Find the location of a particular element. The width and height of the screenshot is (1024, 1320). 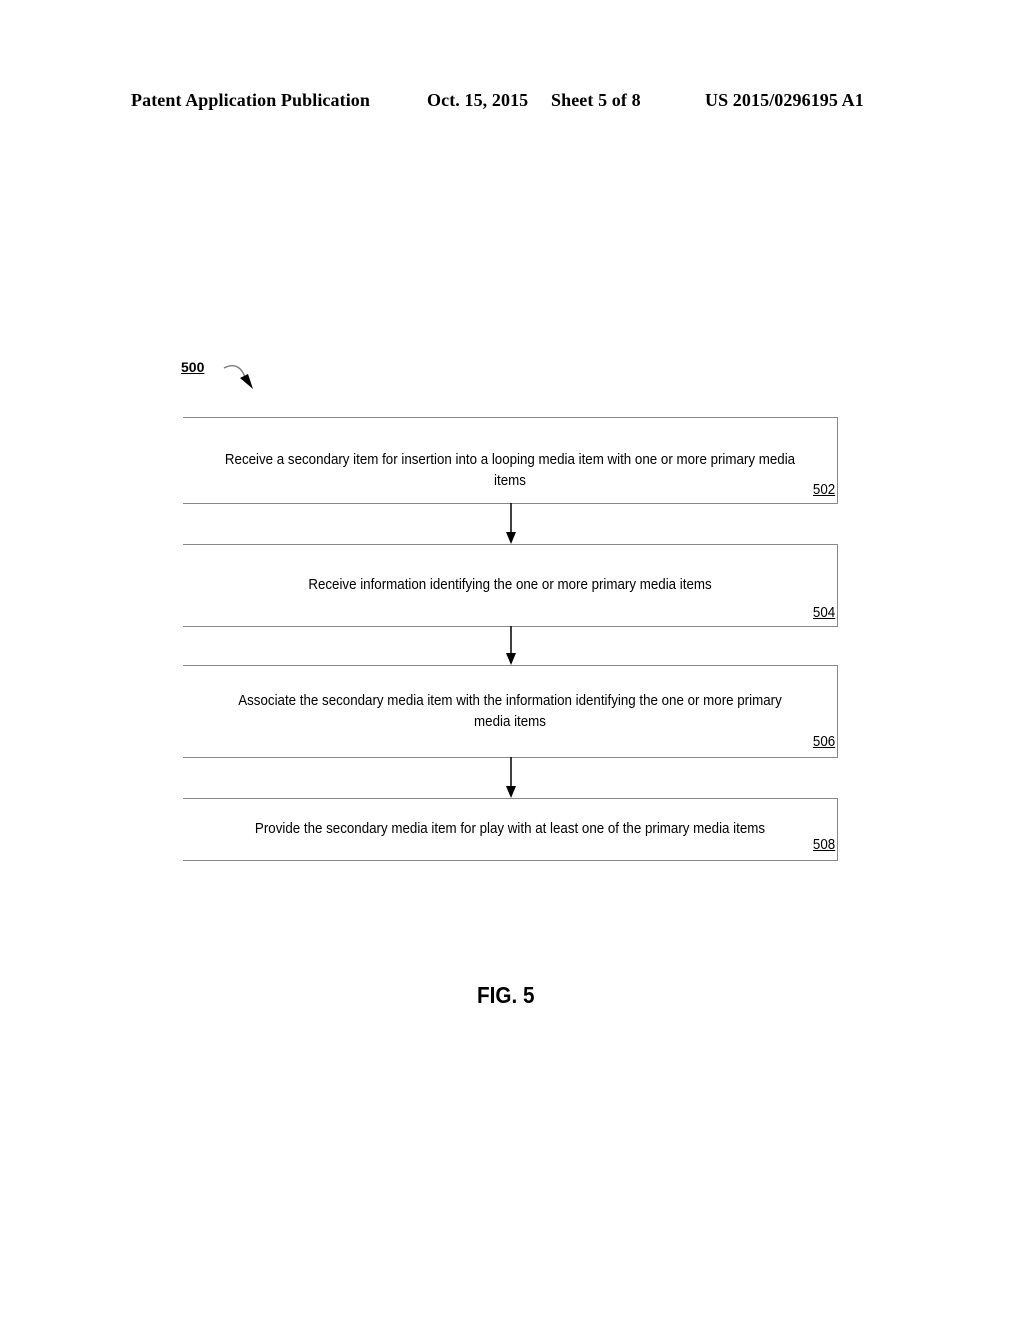

step-ref: 506 is located at coordinates (823, 742).